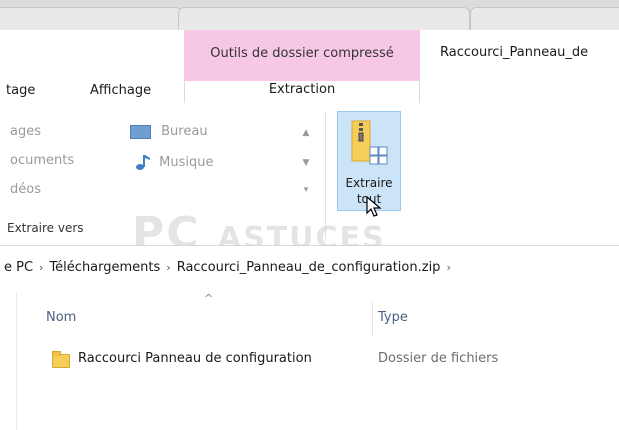  Describe the element at coordinates (25, 189) in the screenshot. I see `destination-videos: déos` at that location.